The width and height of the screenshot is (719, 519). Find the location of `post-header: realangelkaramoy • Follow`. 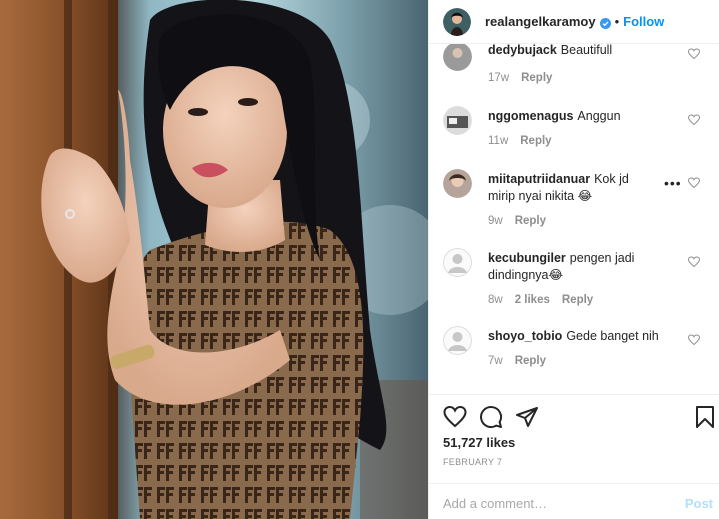

post-header: realangelkaramoy • Follow is located at coordinates (574, 22).